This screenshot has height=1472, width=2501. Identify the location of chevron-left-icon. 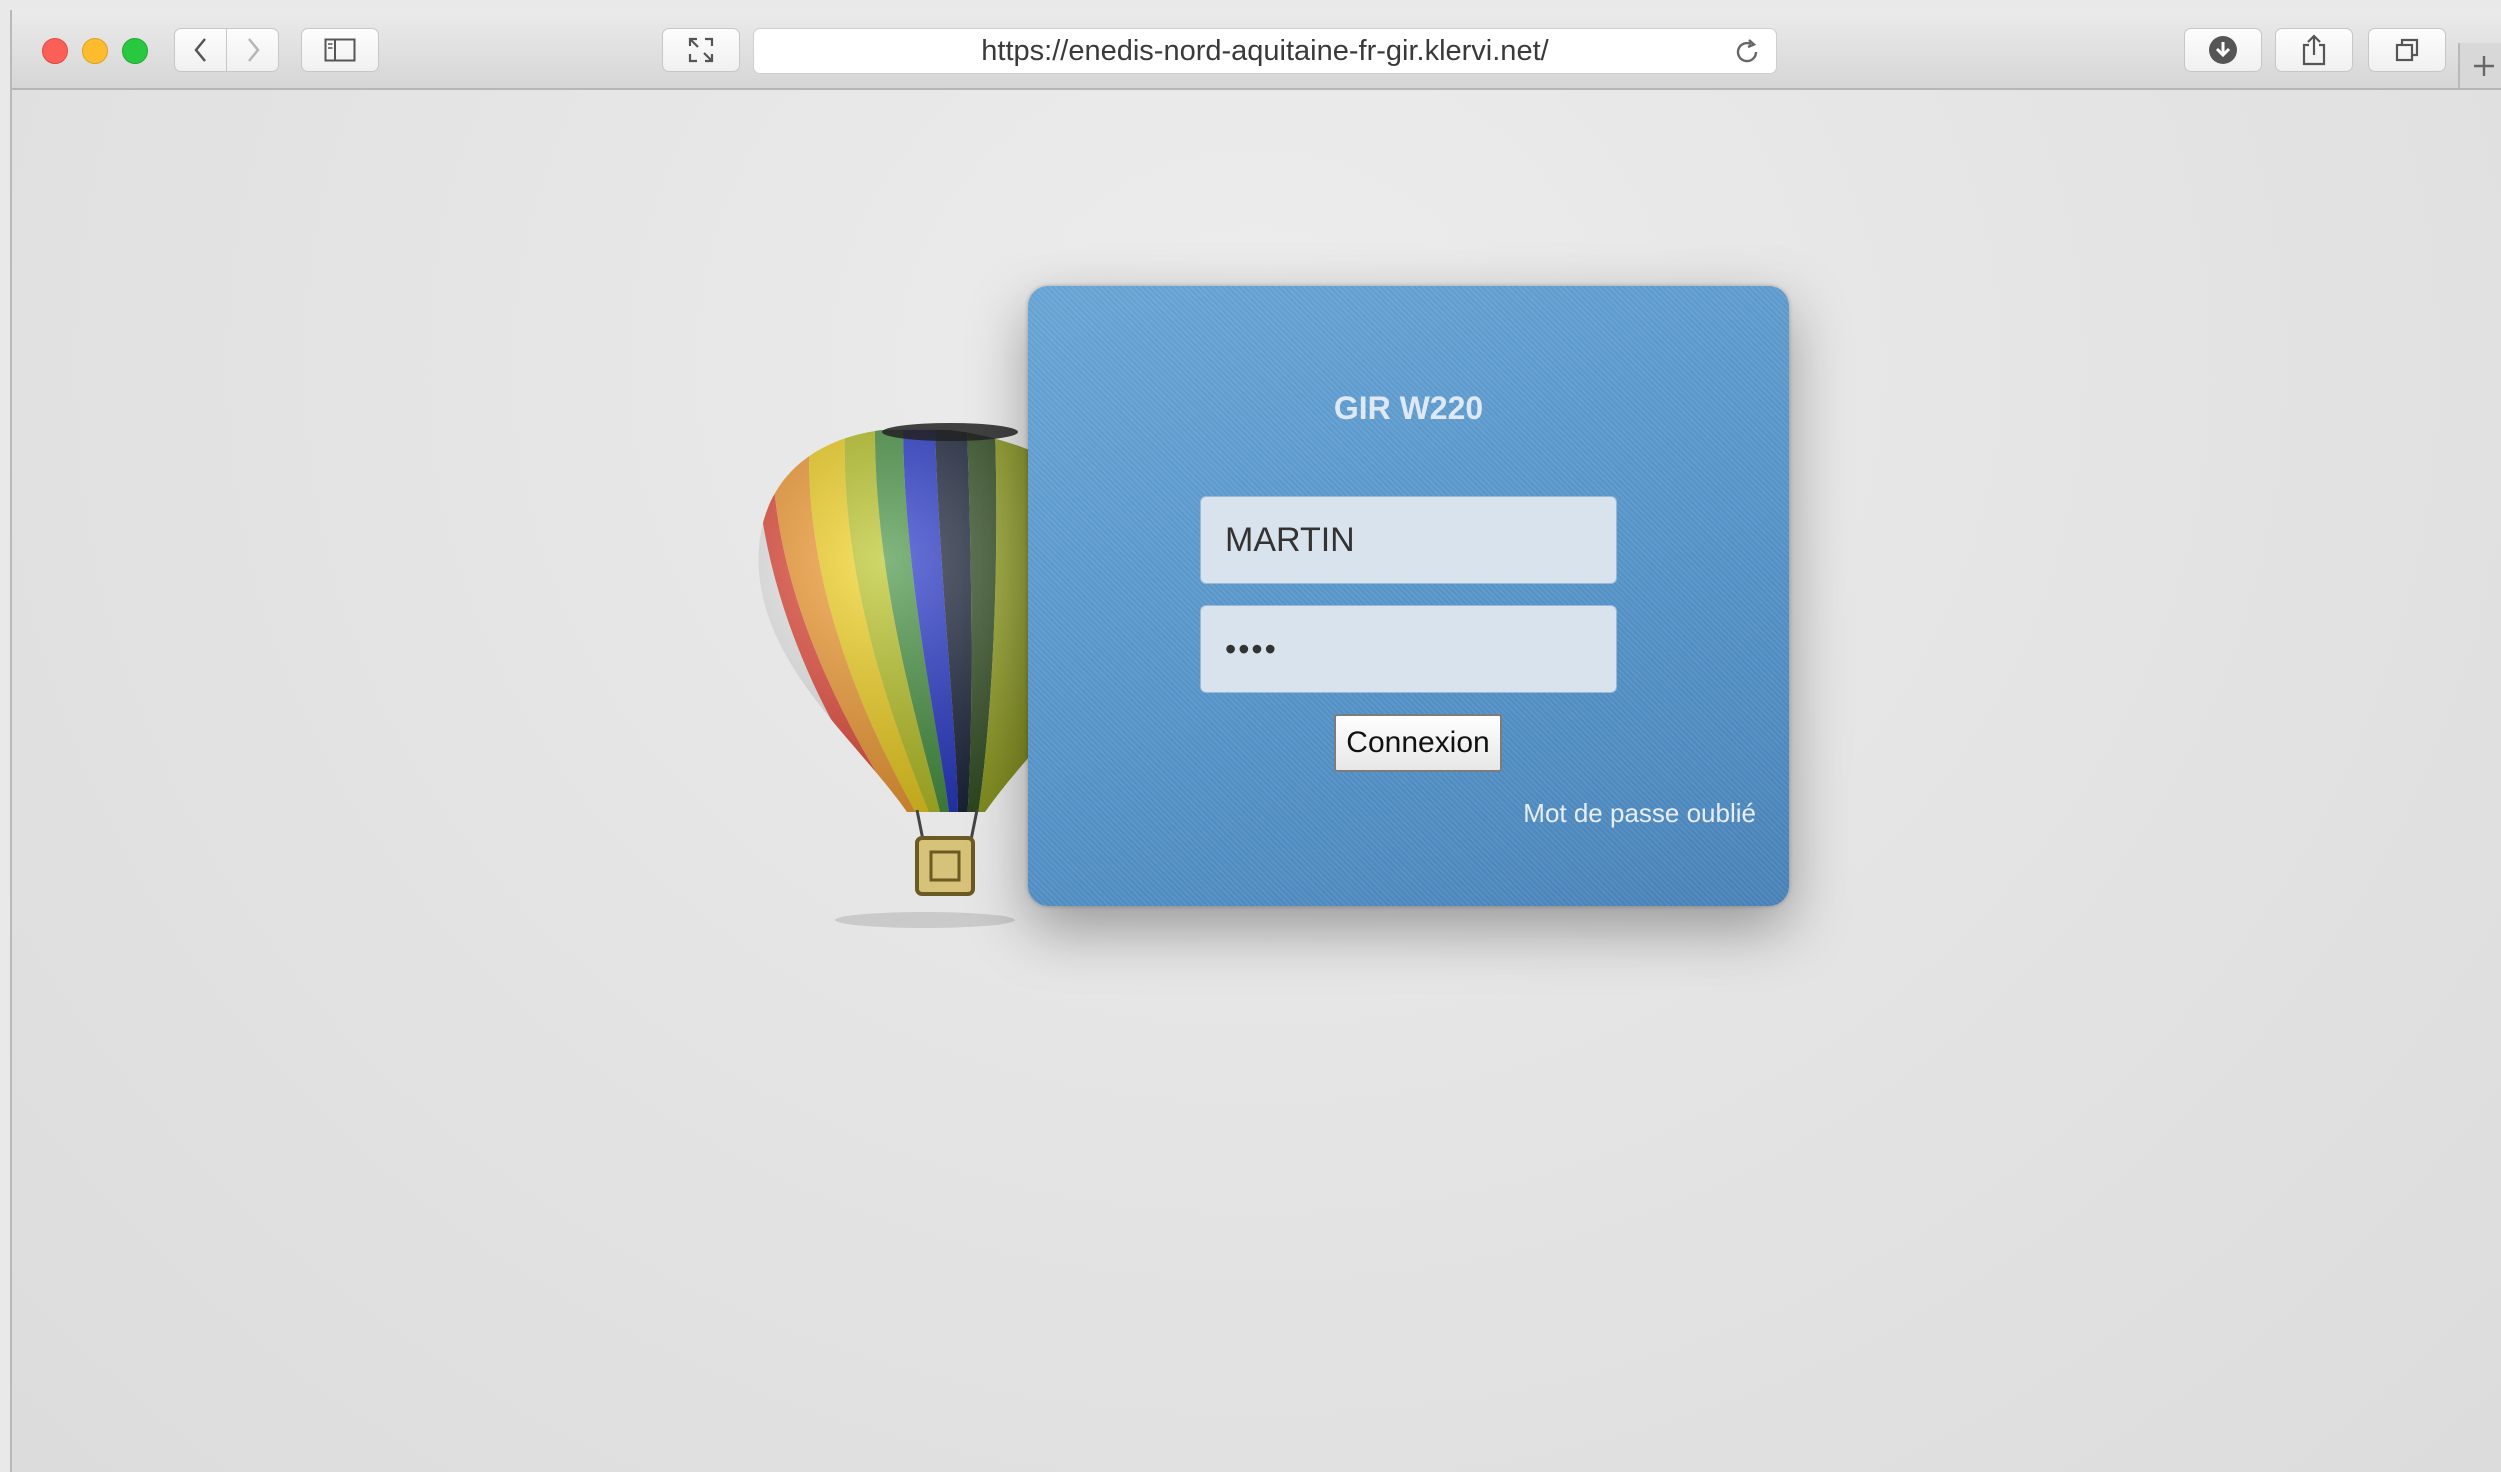
(199, 50).